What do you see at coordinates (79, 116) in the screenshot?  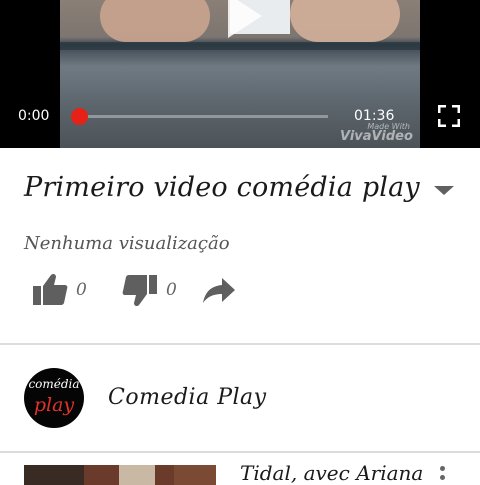 I see `seek-handle` at bounding box center [79, 116].